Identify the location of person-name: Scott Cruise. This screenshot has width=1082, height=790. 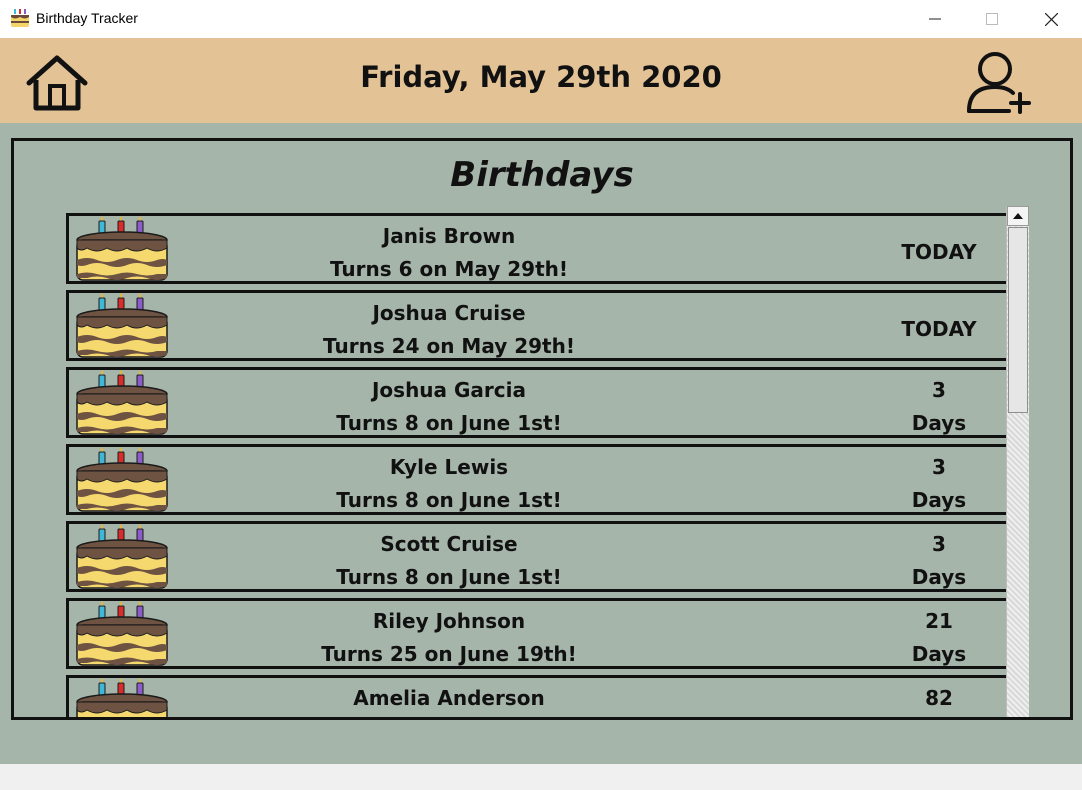
(449, 544).